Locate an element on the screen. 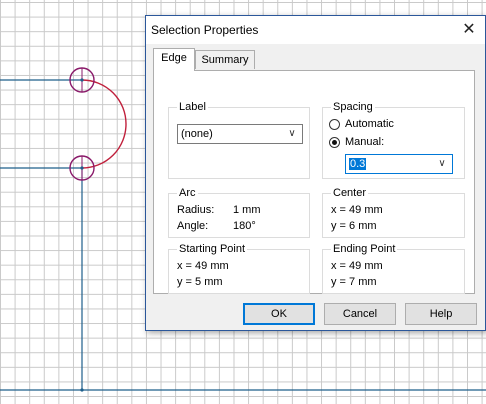 This screenshot has height=404, width=486. spacing-group: Spacing Automatic Manual: 0.3 ∨ is located at coordinates (393, 140).